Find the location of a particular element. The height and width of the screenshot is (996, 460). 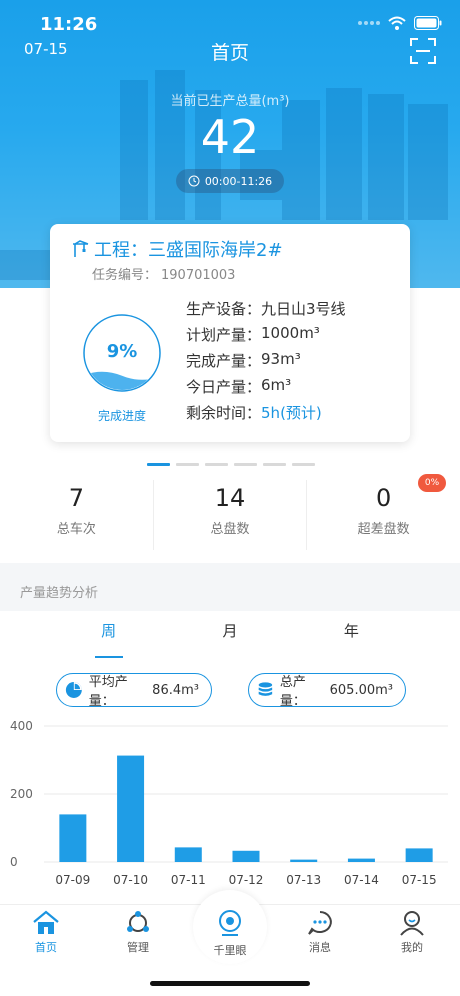

total-output-value: 605.00m³ is located at coordinates (361, 690).